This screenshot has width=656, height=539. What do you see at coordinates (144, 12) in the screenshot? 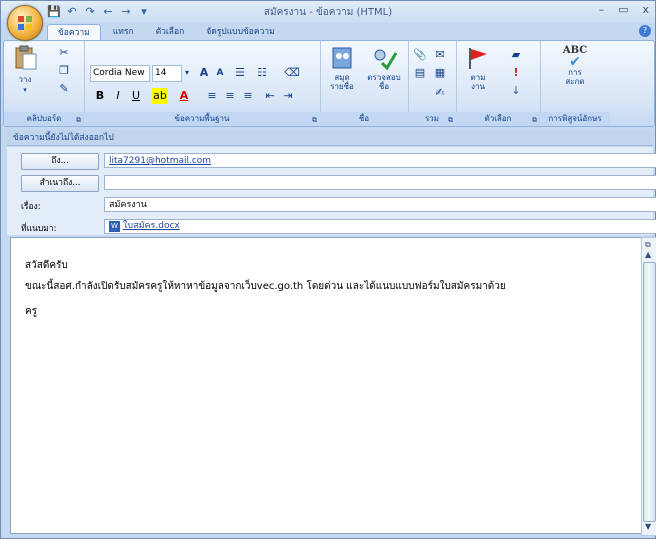
I see `customize-qat-icon: ▾` at bounding box center [144, 12].